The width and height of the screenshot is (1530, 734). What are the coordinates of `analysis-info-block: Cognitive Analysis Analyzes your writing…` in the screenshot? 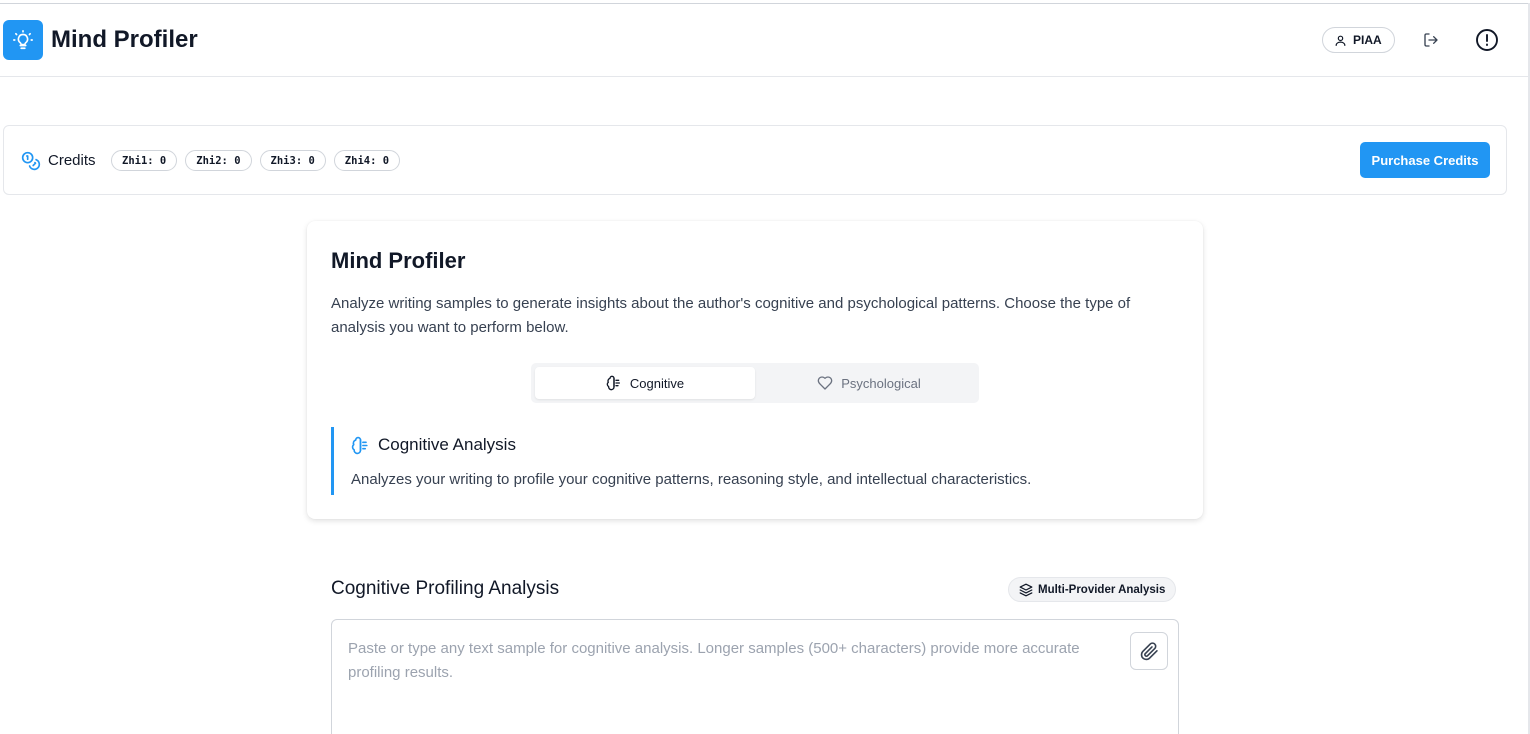 It's located at (751, 461).